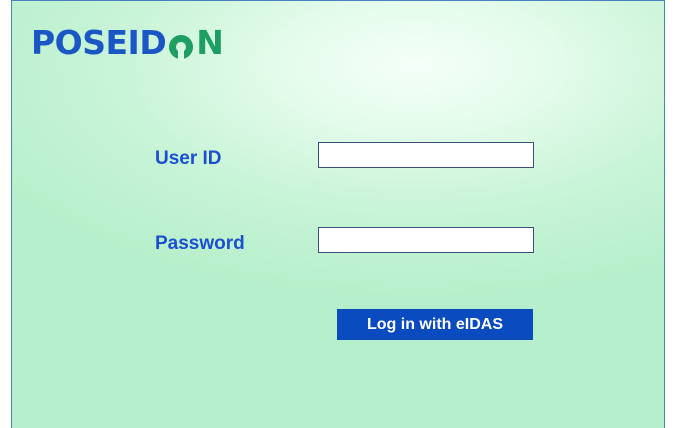 The image size is (676, 428). I want to click on user-id-label: User ID, so click(188, 158).